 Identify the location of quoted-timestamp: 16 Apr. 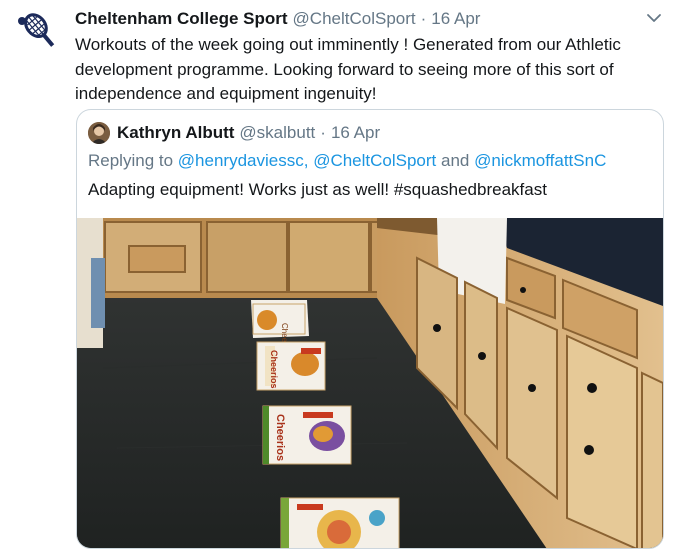
(355, 133).